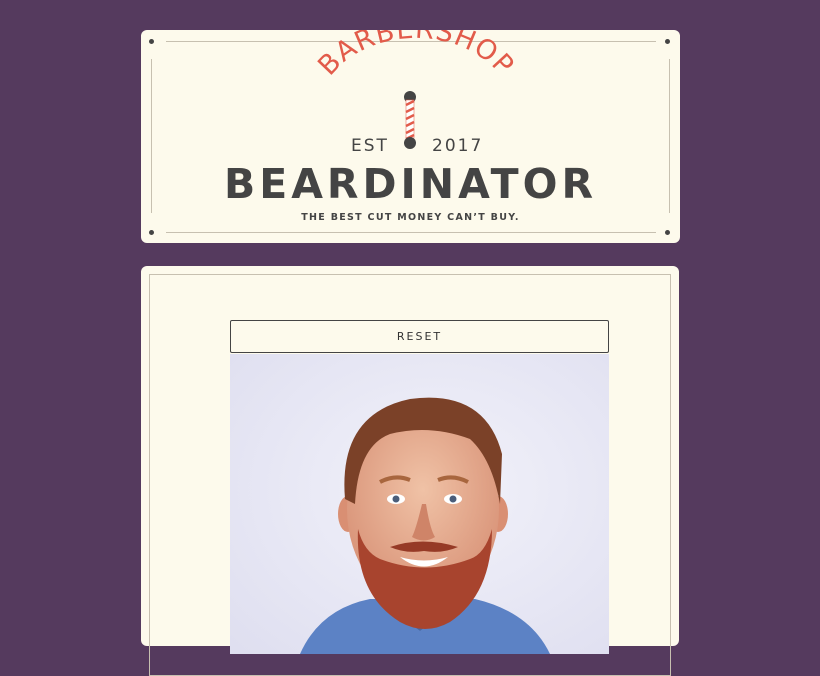 The height and width of the screenshot is (676, 820). What do you see at coordinates (370, 146) in the screenshot?
I see `est-label: EST` at bounding box center [370, 146].